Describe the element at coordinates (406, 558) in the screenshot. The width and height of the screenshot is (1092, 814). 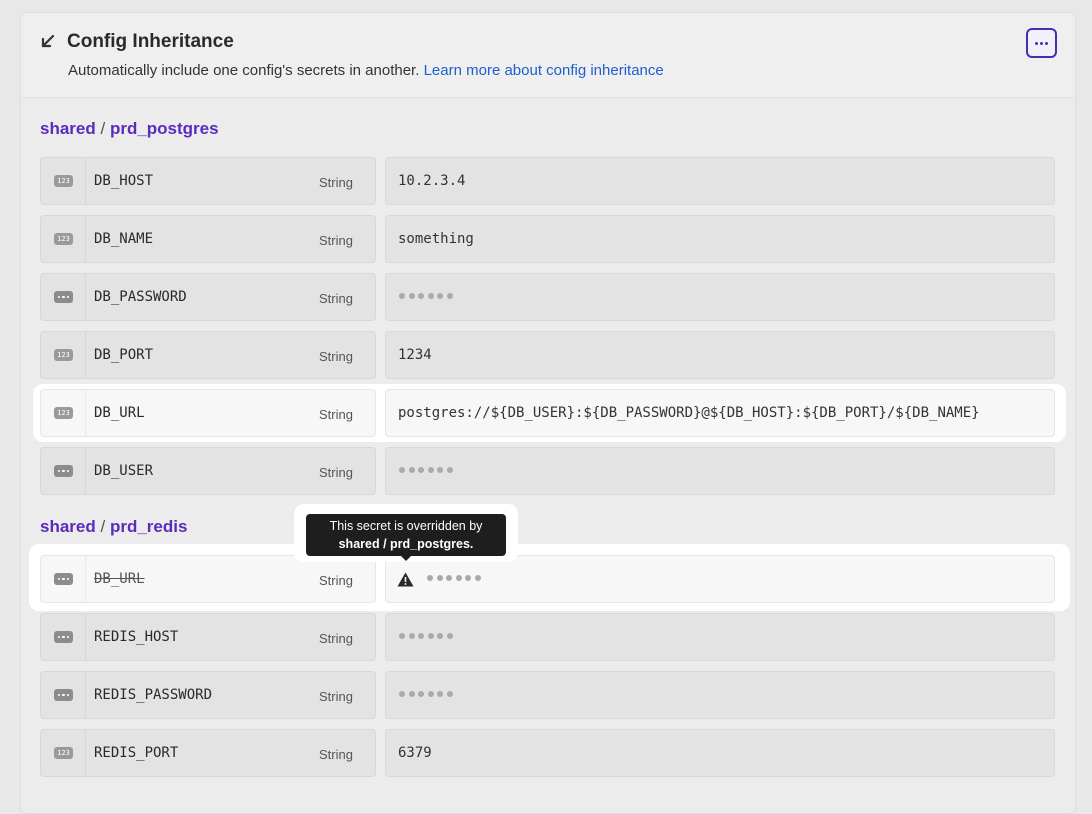
I see `tooltip-arrow` at that location.